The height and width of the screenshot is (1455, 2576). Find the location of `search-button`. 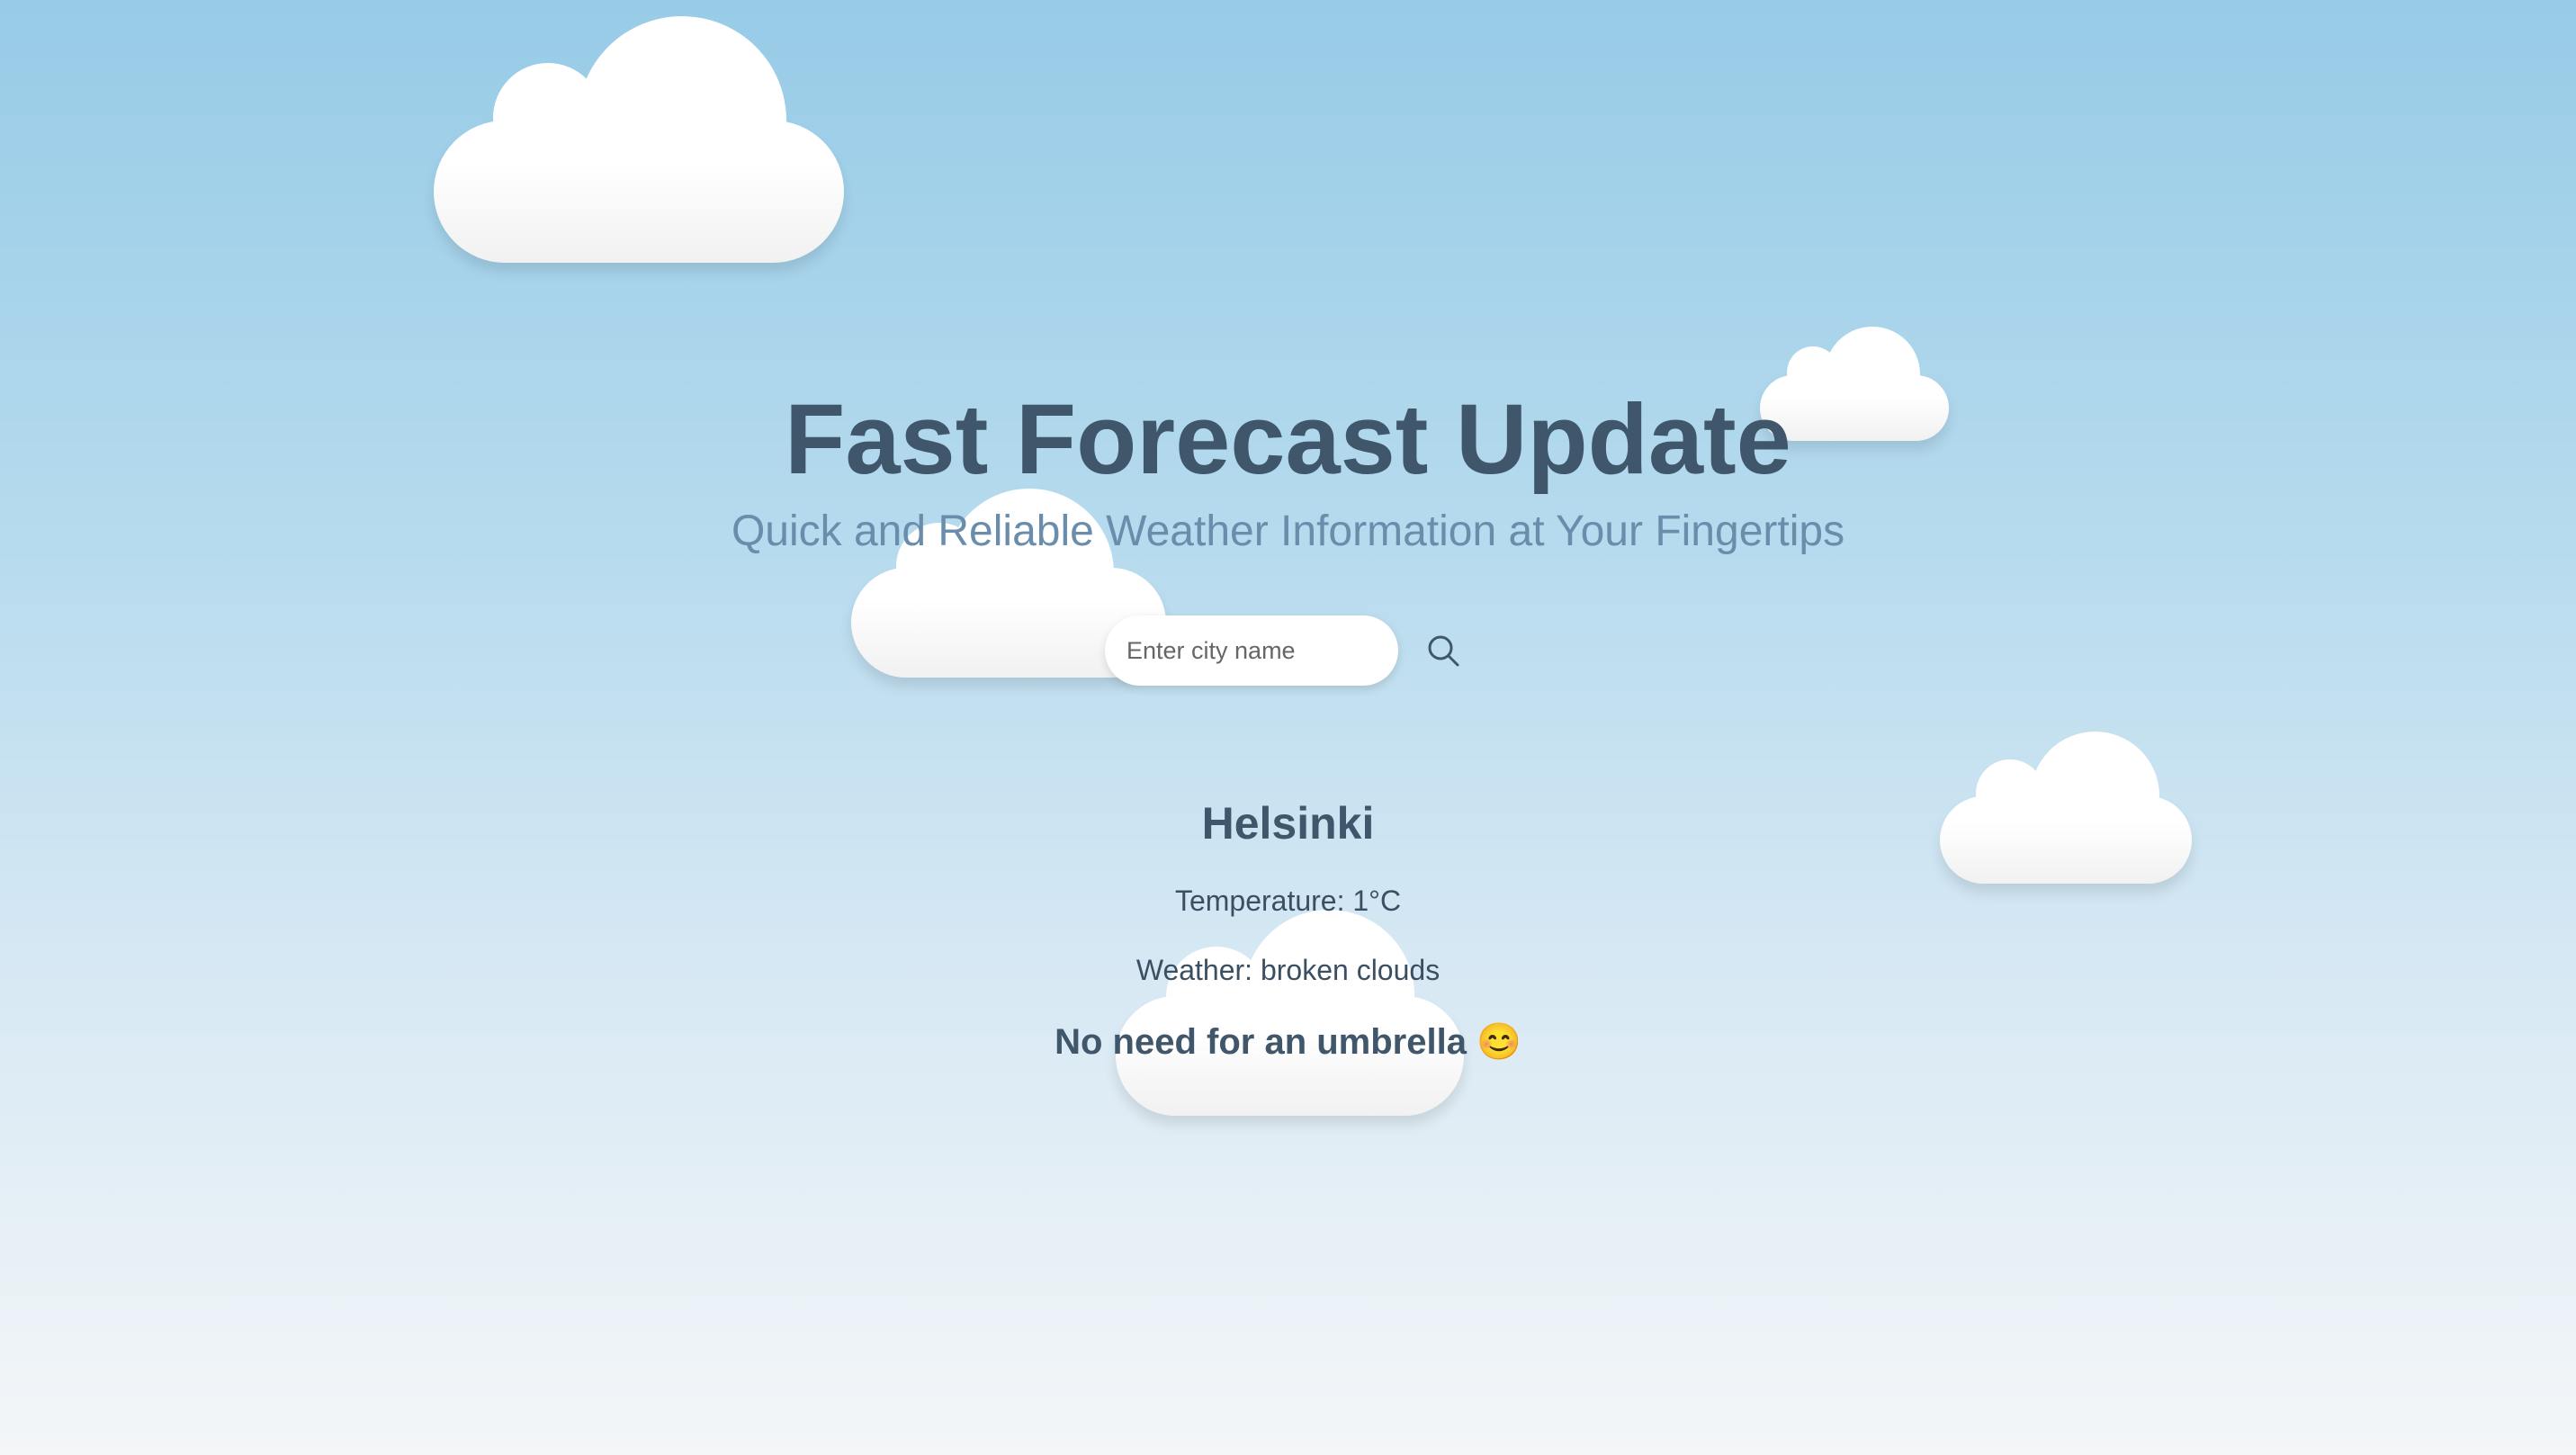

search-button is located at coordinates (1443, 651).